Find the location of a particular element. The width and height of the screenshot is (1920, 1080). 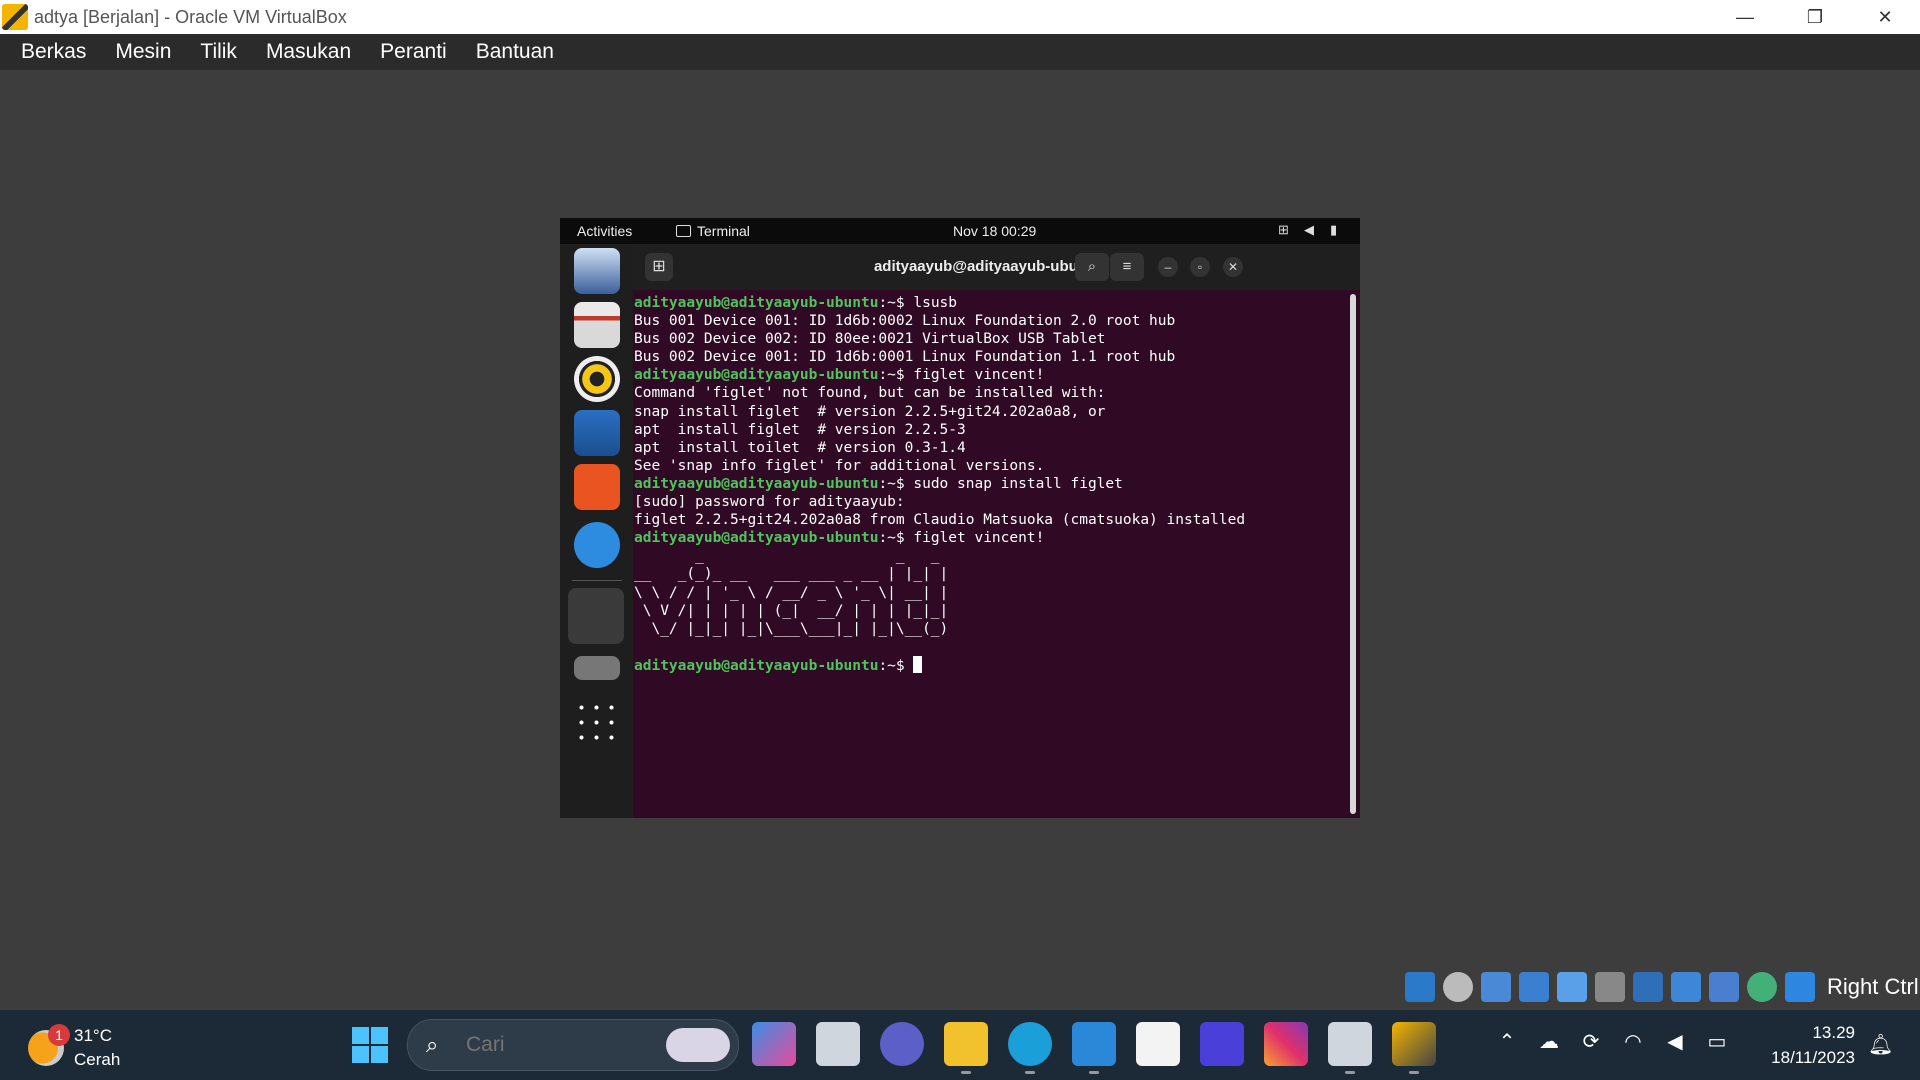

windows-taskbar: 1 31°C Cerah ⌕ ⌃ ☁ ⟳ ◠ ◀ ▭ 13.29 18/1 is located at coordinates (960, 1045).